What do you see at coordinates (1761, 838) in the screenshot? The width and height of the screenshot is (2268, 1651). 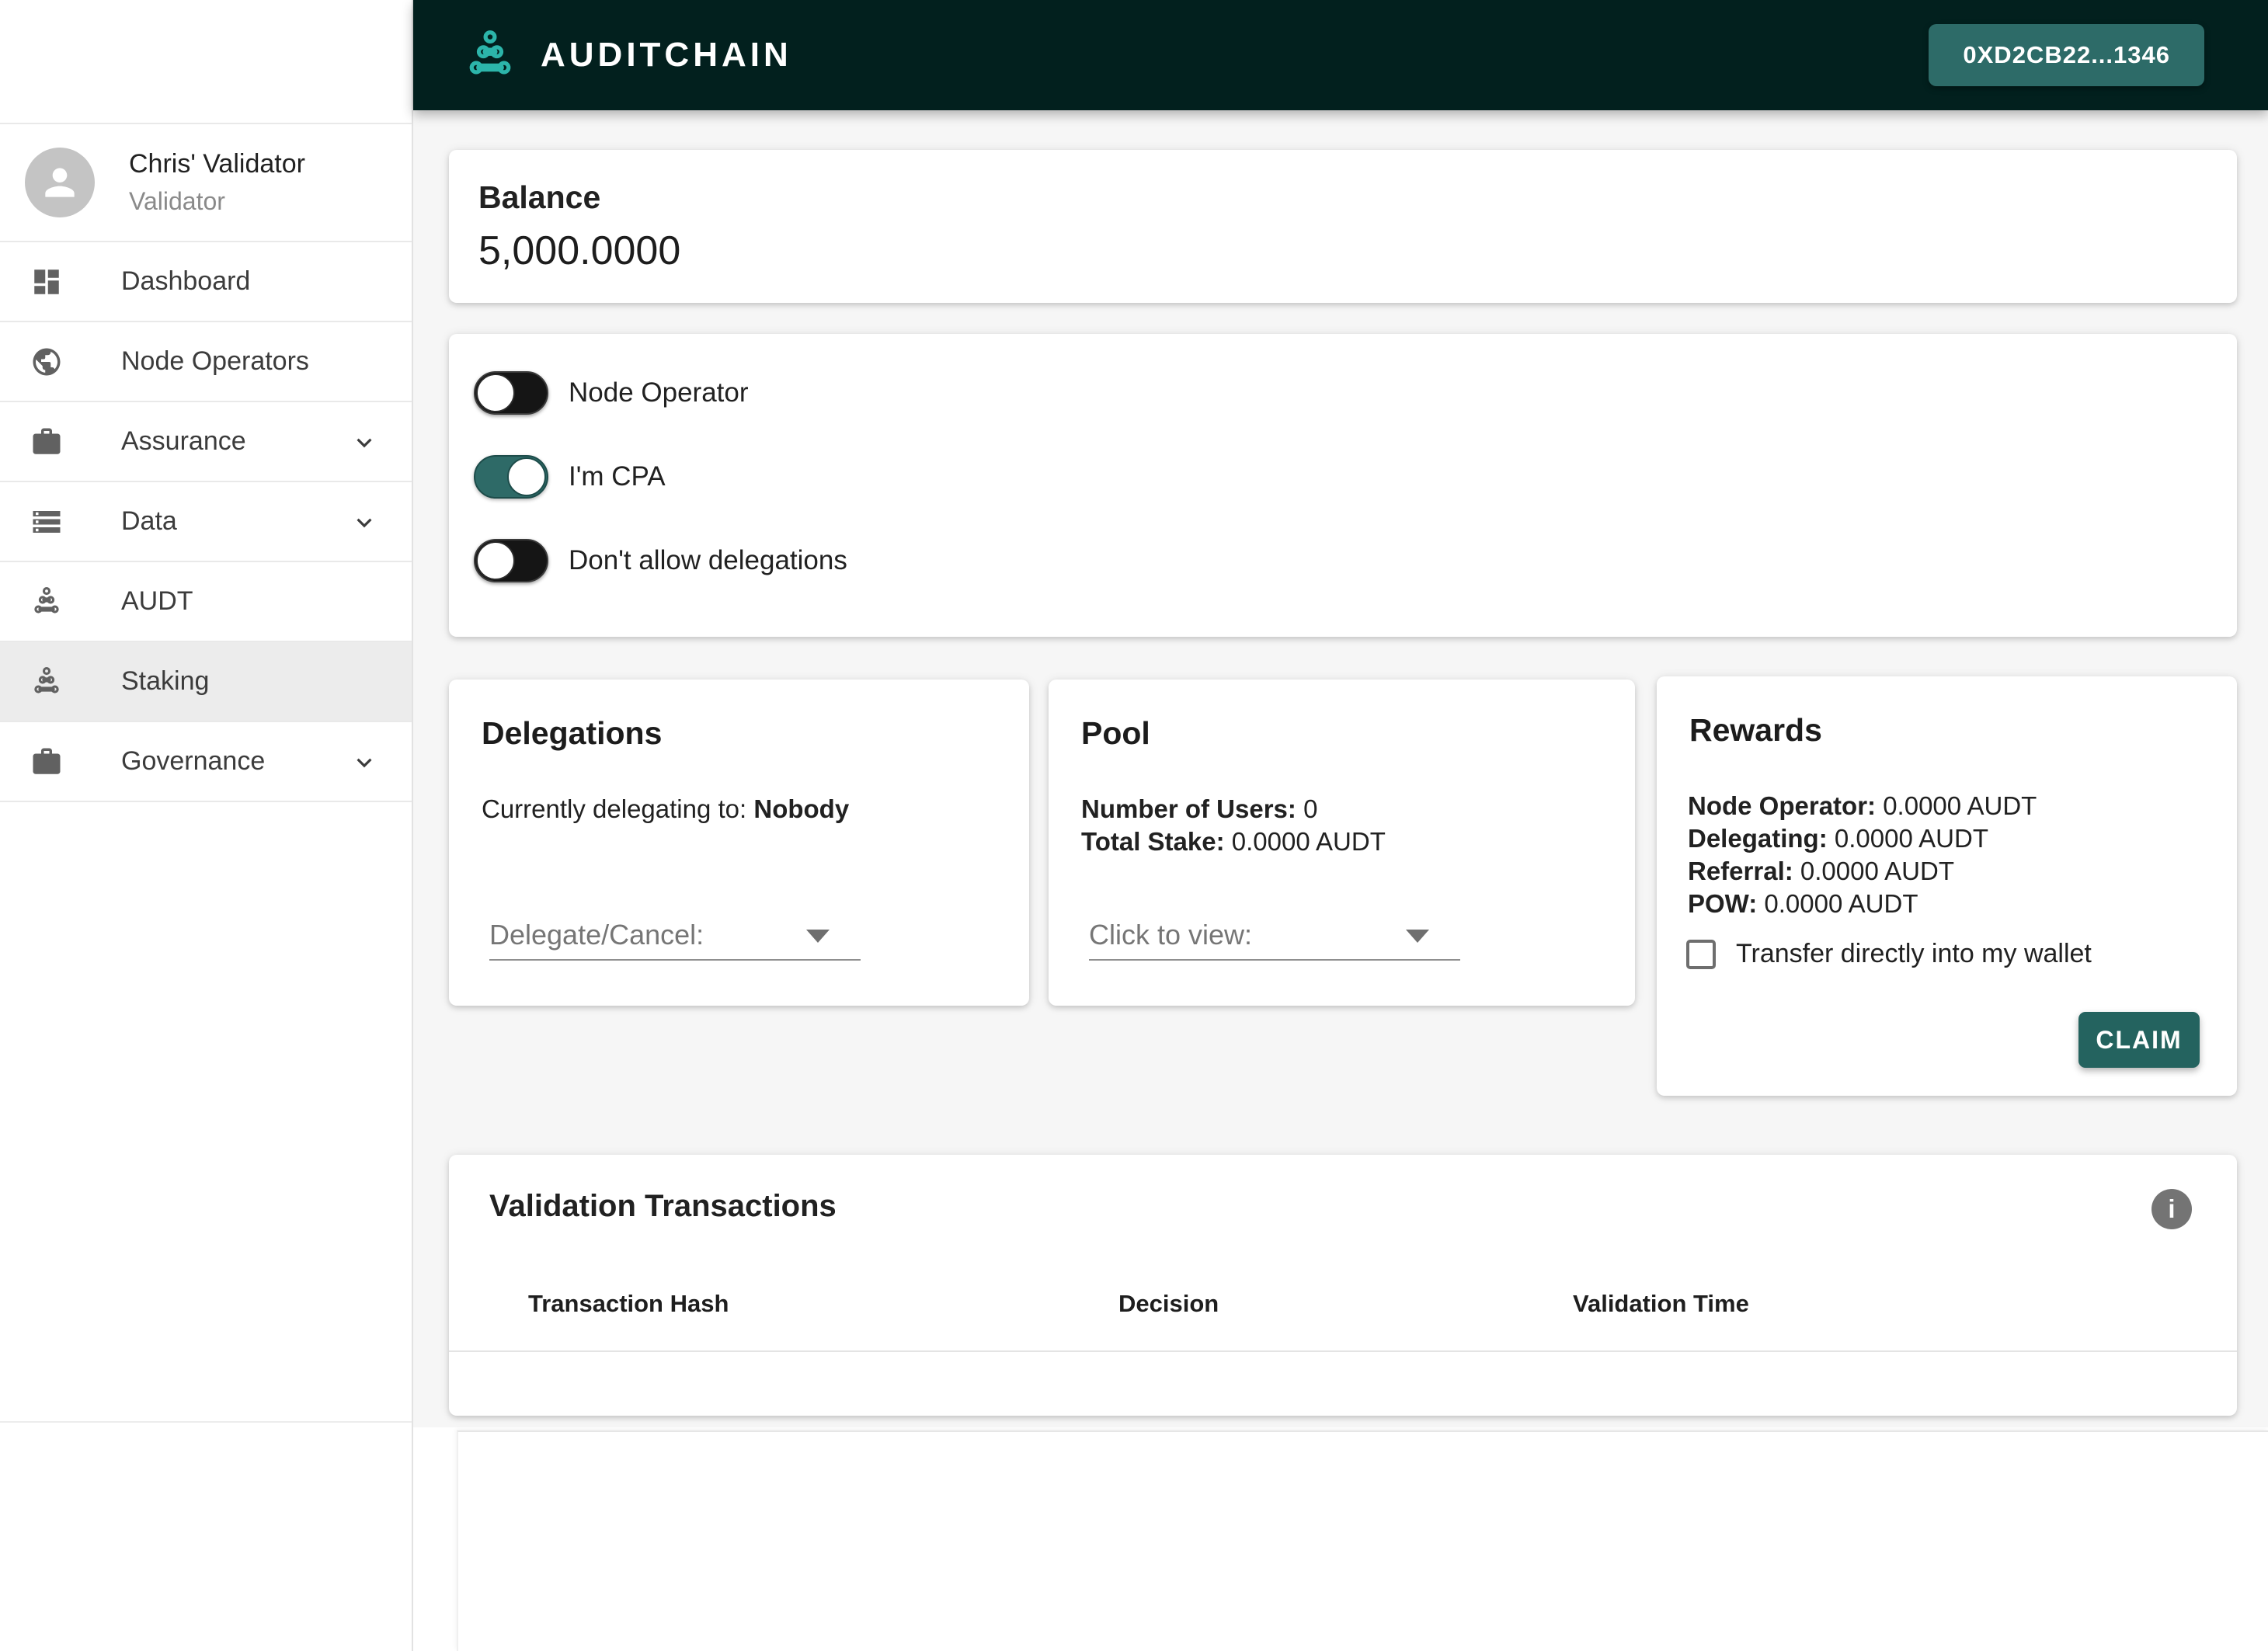 I see `reward-label: Delegating:` at bounding box center [1761, 838].